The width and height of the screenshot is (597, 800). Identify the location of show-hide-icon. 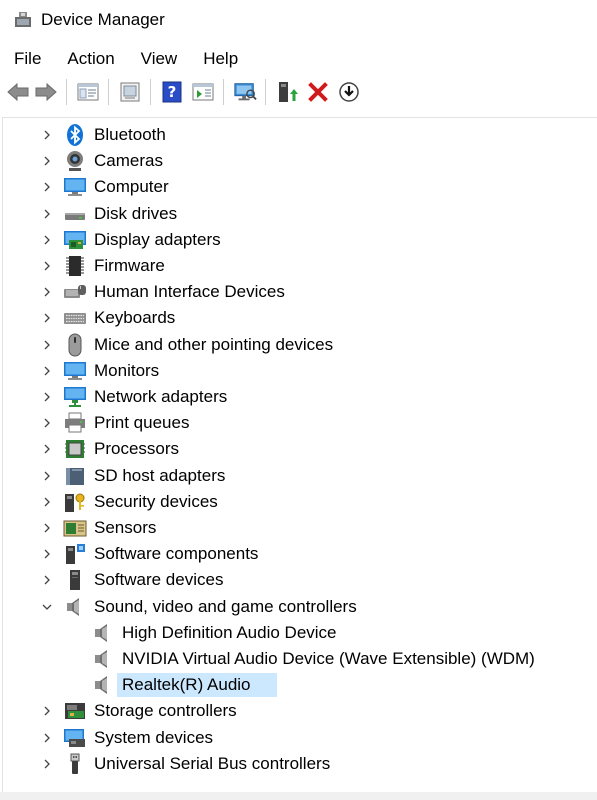
(130, 92).